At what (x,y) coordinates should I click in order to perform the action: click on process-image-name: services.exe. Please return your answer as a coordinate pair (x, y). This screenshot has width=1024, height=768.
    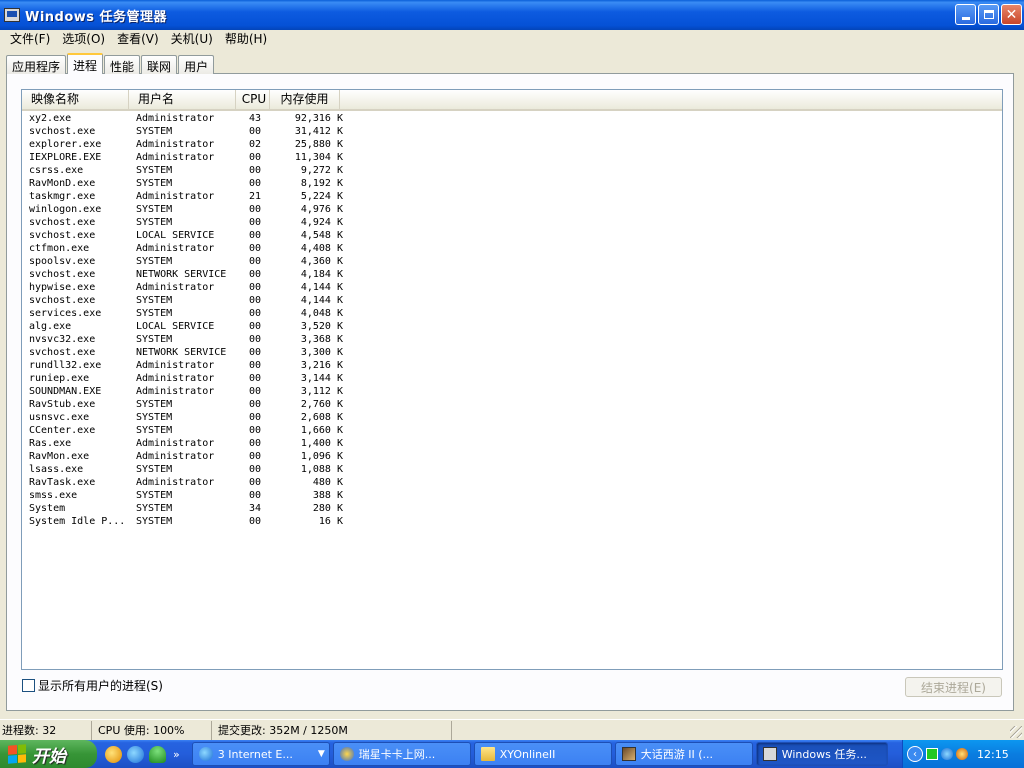
    Looking at the image, I should click on (65, 313).